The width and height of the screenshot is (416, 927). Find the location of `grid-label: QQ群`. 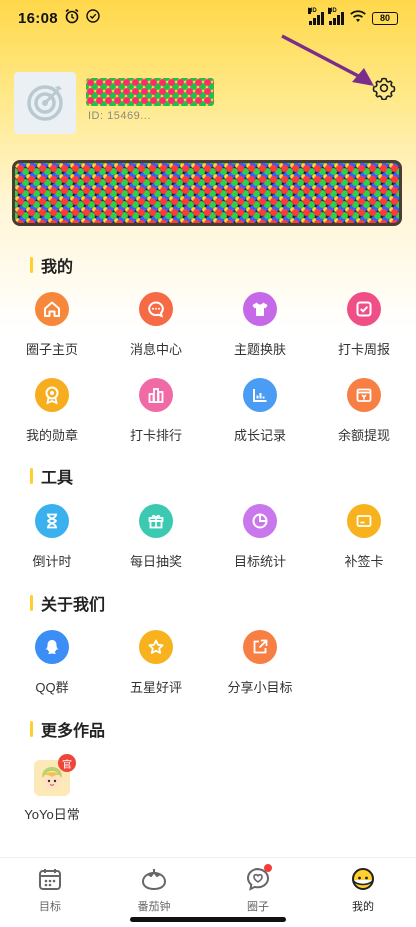

grid-label: QQ群 is located at coordinates (52, 687).